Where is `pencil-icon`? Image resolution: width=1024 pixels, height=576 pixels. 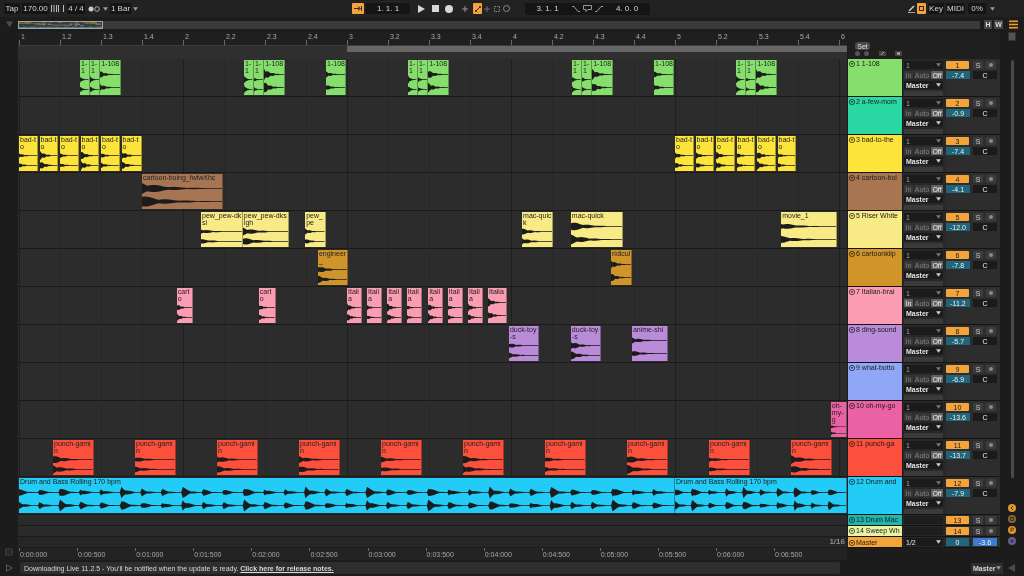 pencil-icon is located at coordinates (911, 8).